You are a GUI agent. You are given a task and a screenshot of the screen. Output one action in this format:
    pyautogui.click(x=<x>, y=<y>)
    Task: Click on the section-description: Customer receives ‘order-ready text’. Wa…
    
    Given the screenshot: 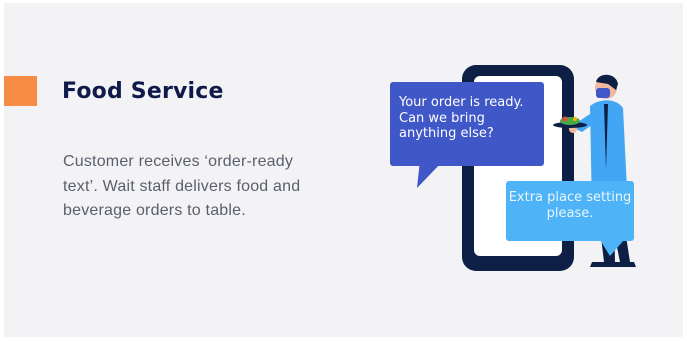 What is the action you would take?
    pyautogui.click(x=182, y=186)
    